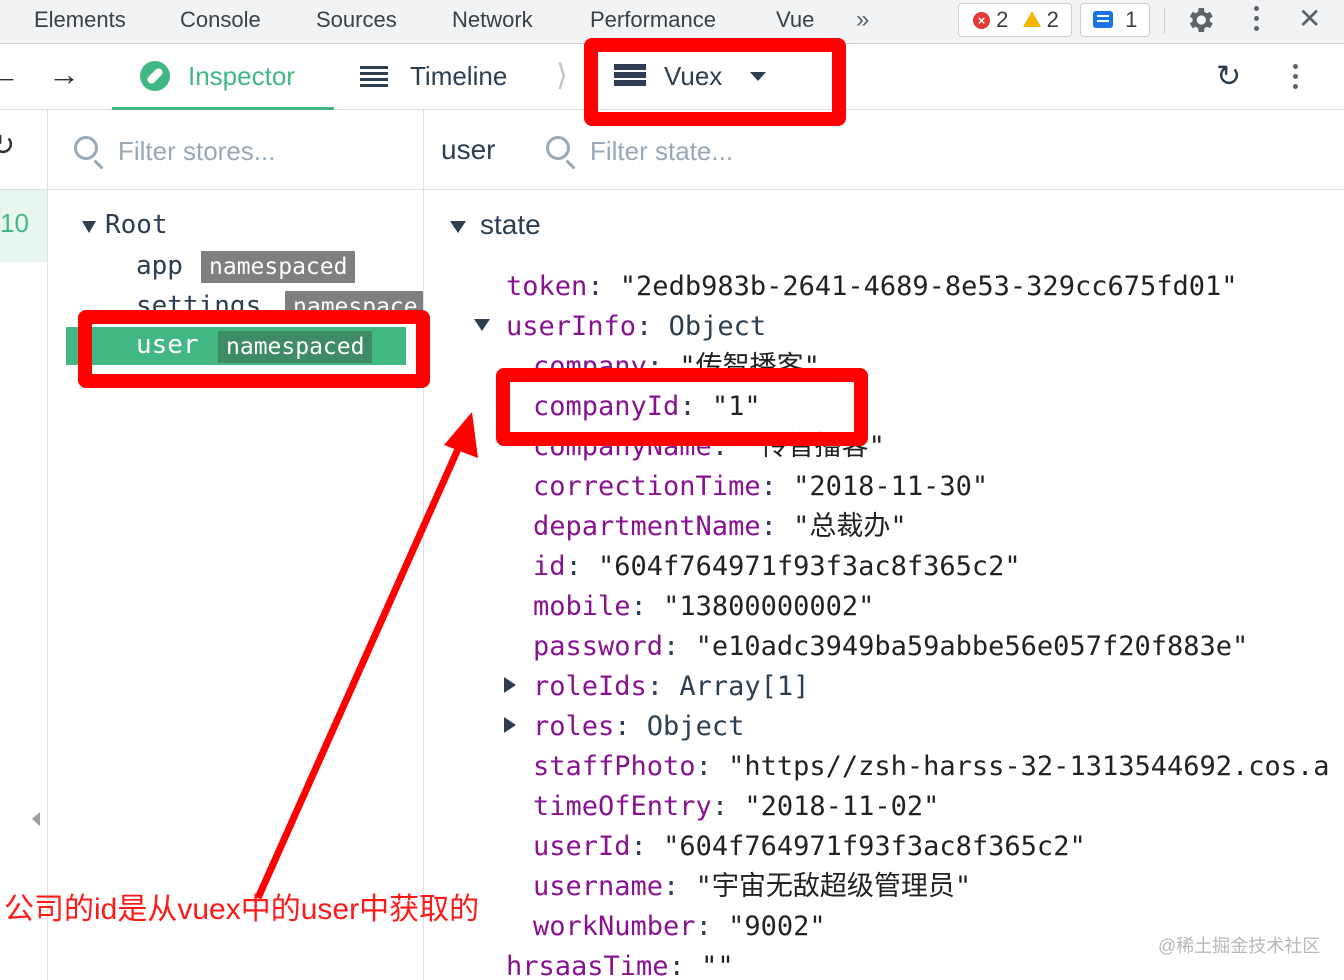 The width and height of the screenshot is (1344, 980). I want to click on field-value: "13800000002", so click(769, 606).